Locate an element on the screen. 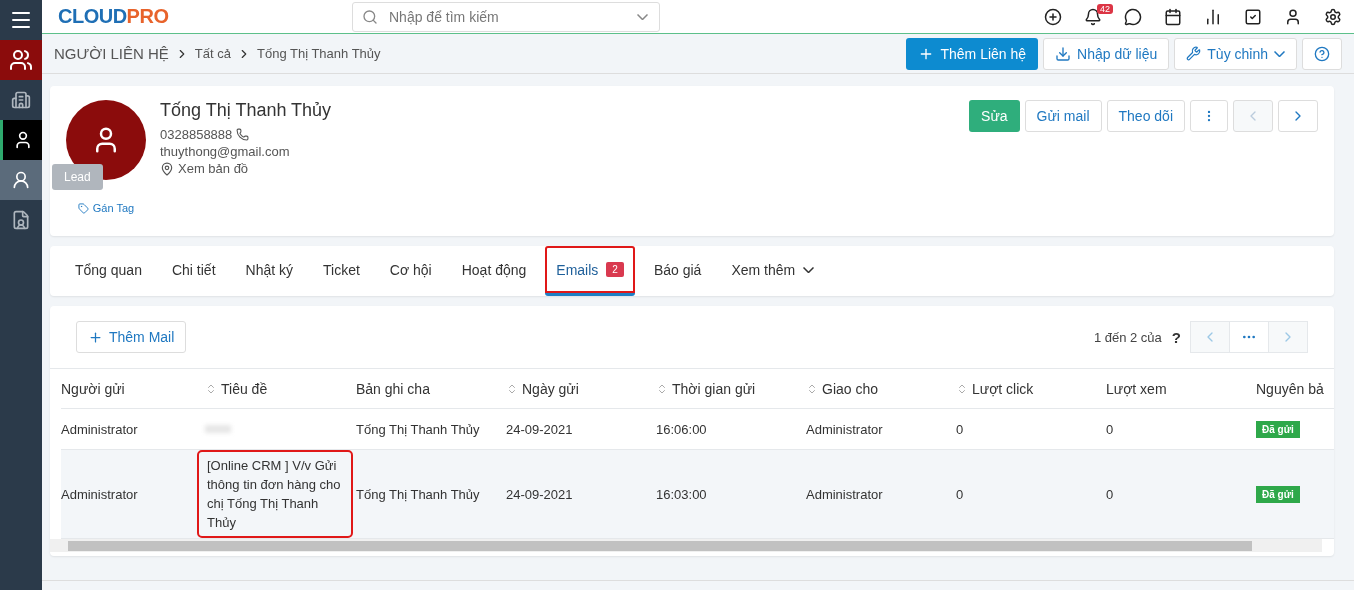 The height and width of the screenshot is (590, 1354). chart-icon is located at coordinates (1213, 16).